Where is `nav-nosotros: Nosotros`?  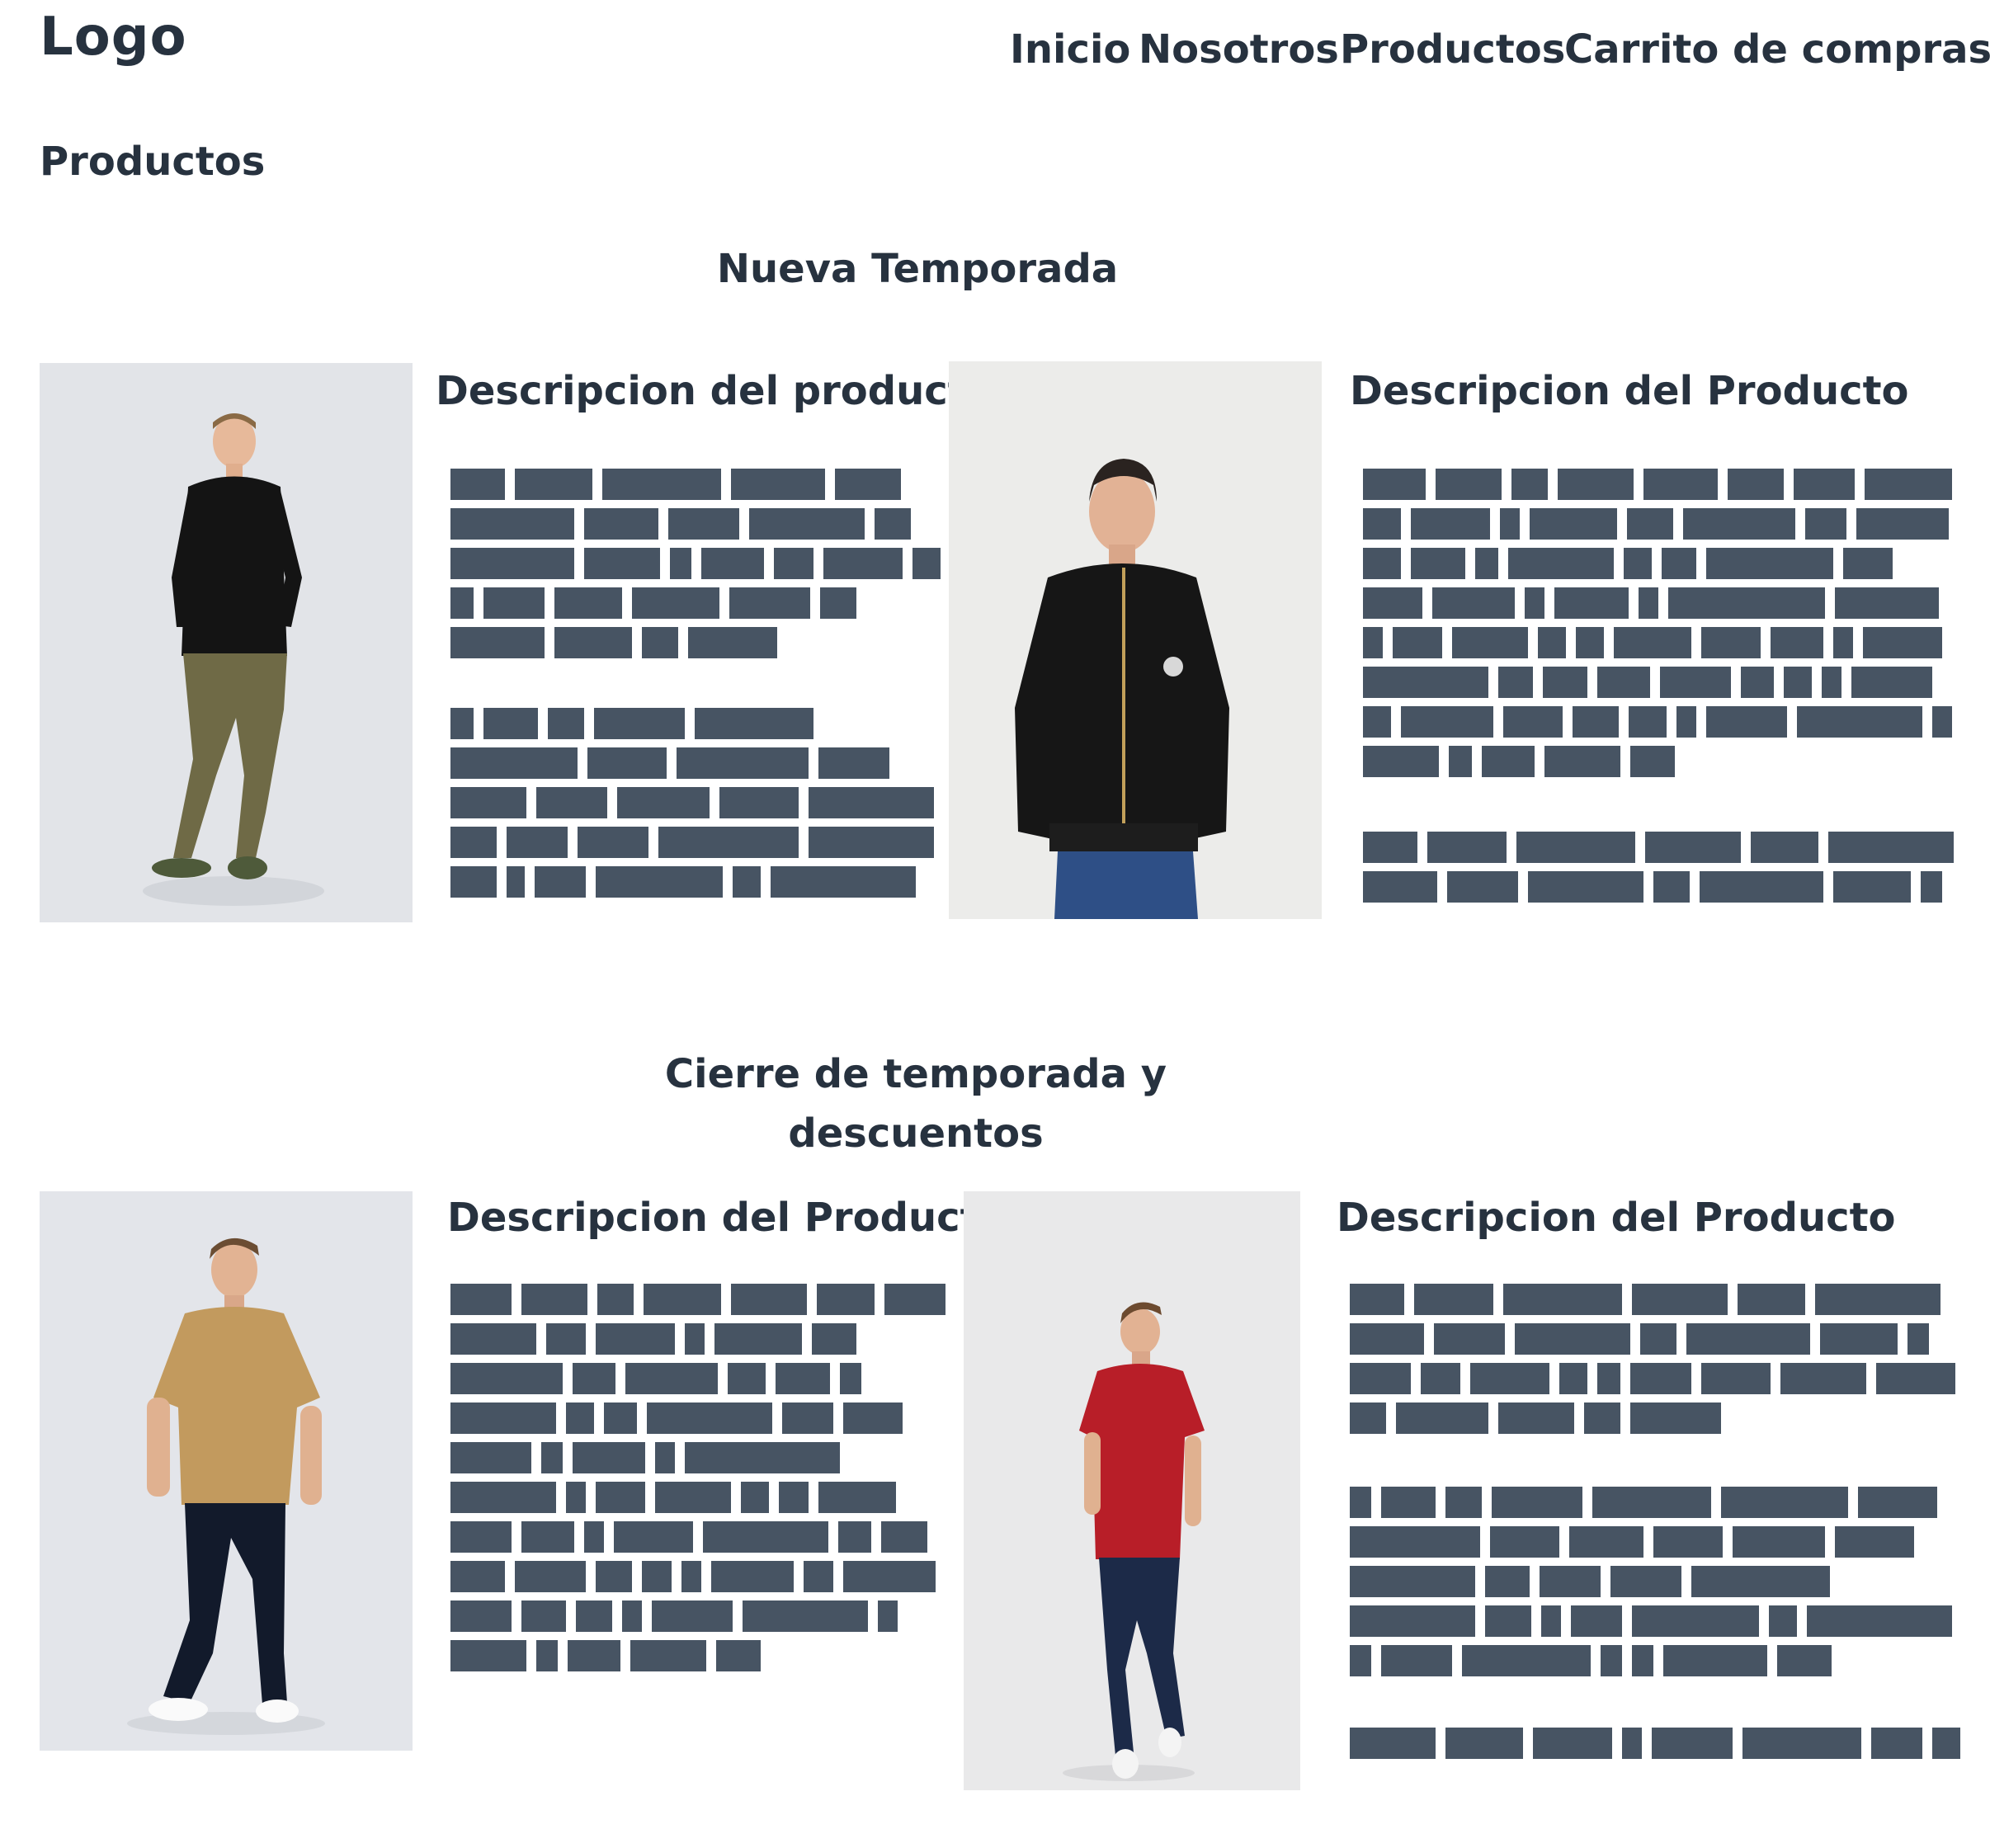
nav-nosotros: Nosotros is located at coordinates (1239, 49).